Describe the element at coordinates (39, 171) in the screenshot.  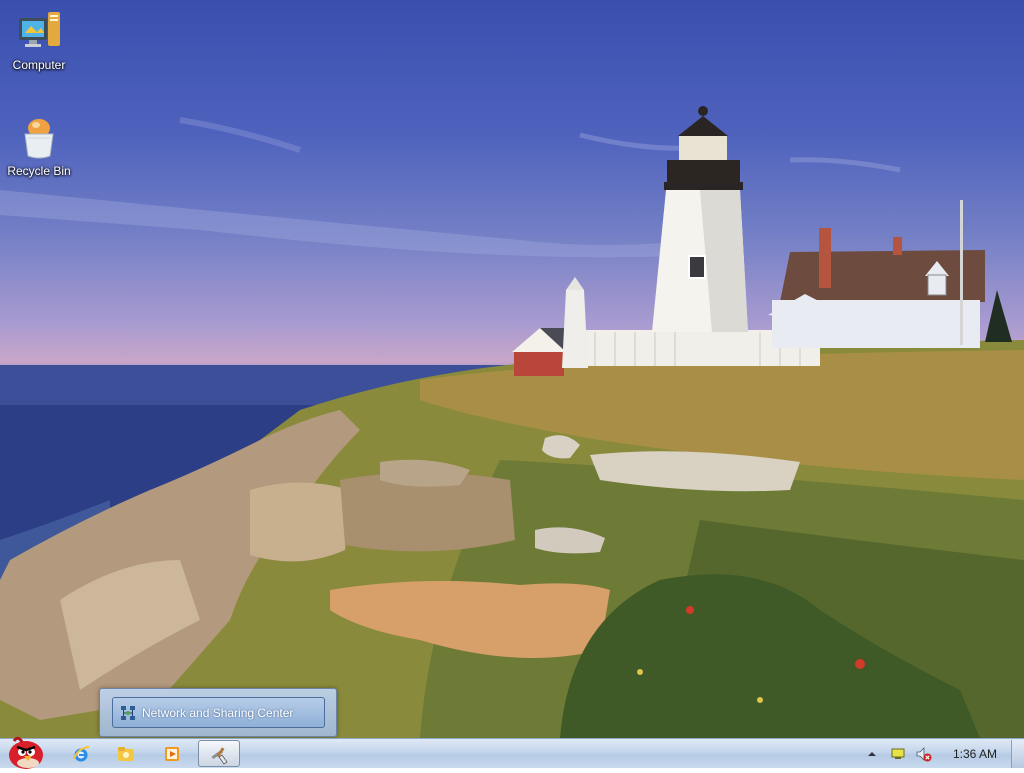
I see `desktop-icon-label: Recycle Bin` at that location.